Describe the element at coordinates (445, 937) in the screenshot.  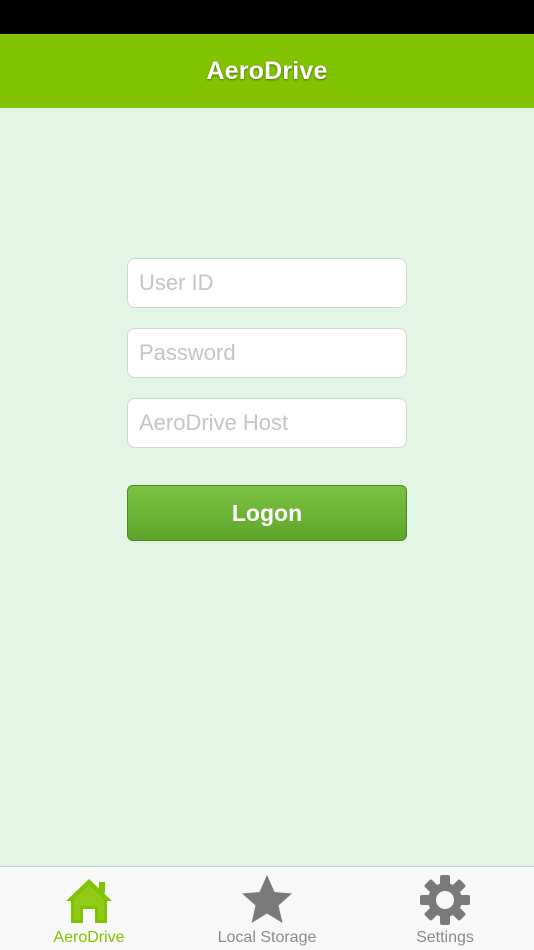
I see `tab-label: Settings` at that location.